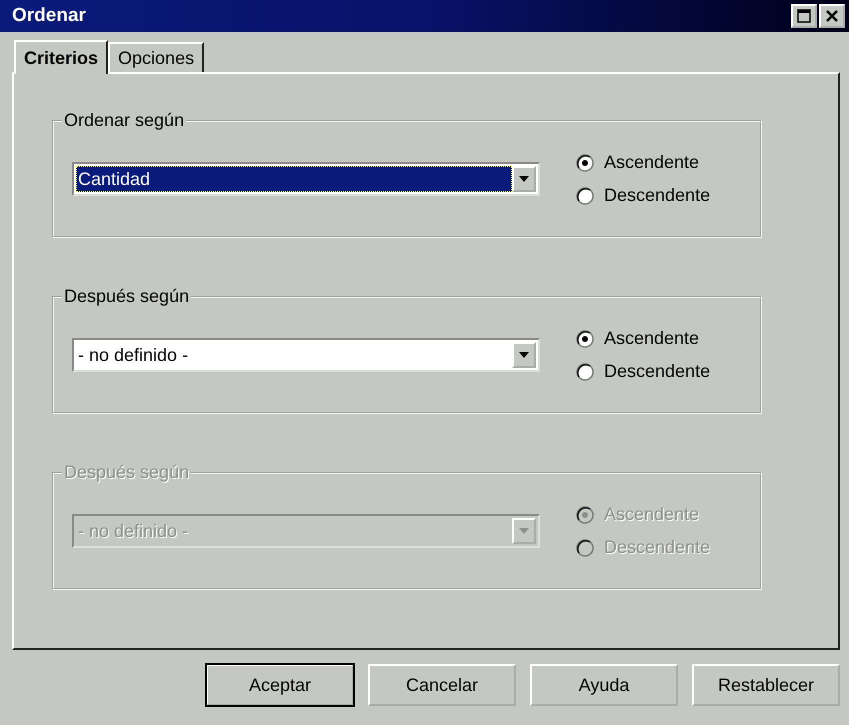 This screenshot has width=849, height=725. I want to click on tab: Criterios, so click(61, 57).